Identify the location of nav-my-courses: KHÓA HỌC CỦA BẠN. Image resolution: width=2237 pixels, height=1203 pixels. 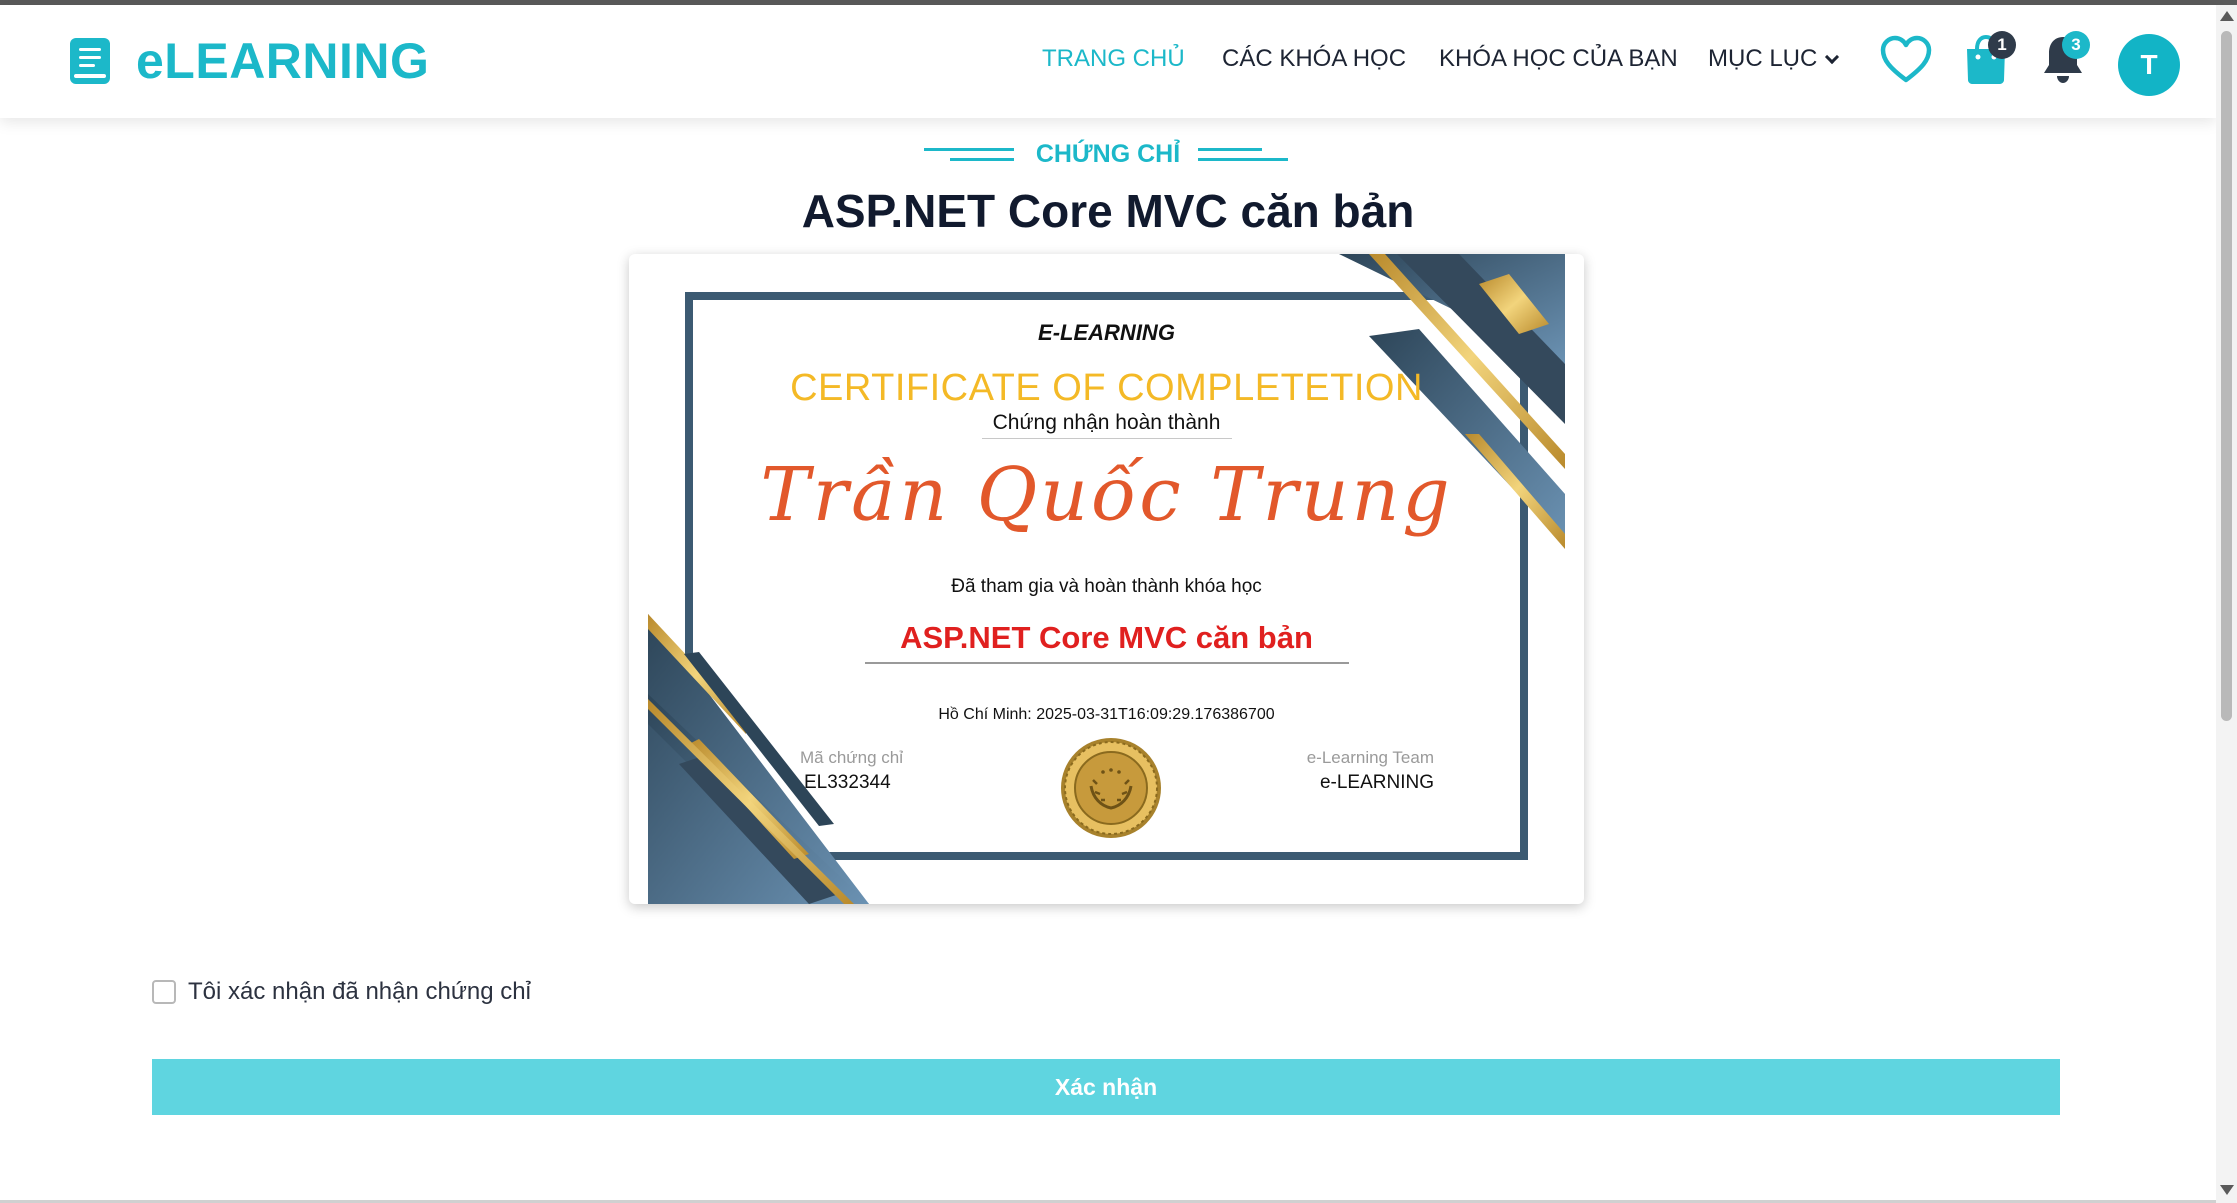
(1558, 59).